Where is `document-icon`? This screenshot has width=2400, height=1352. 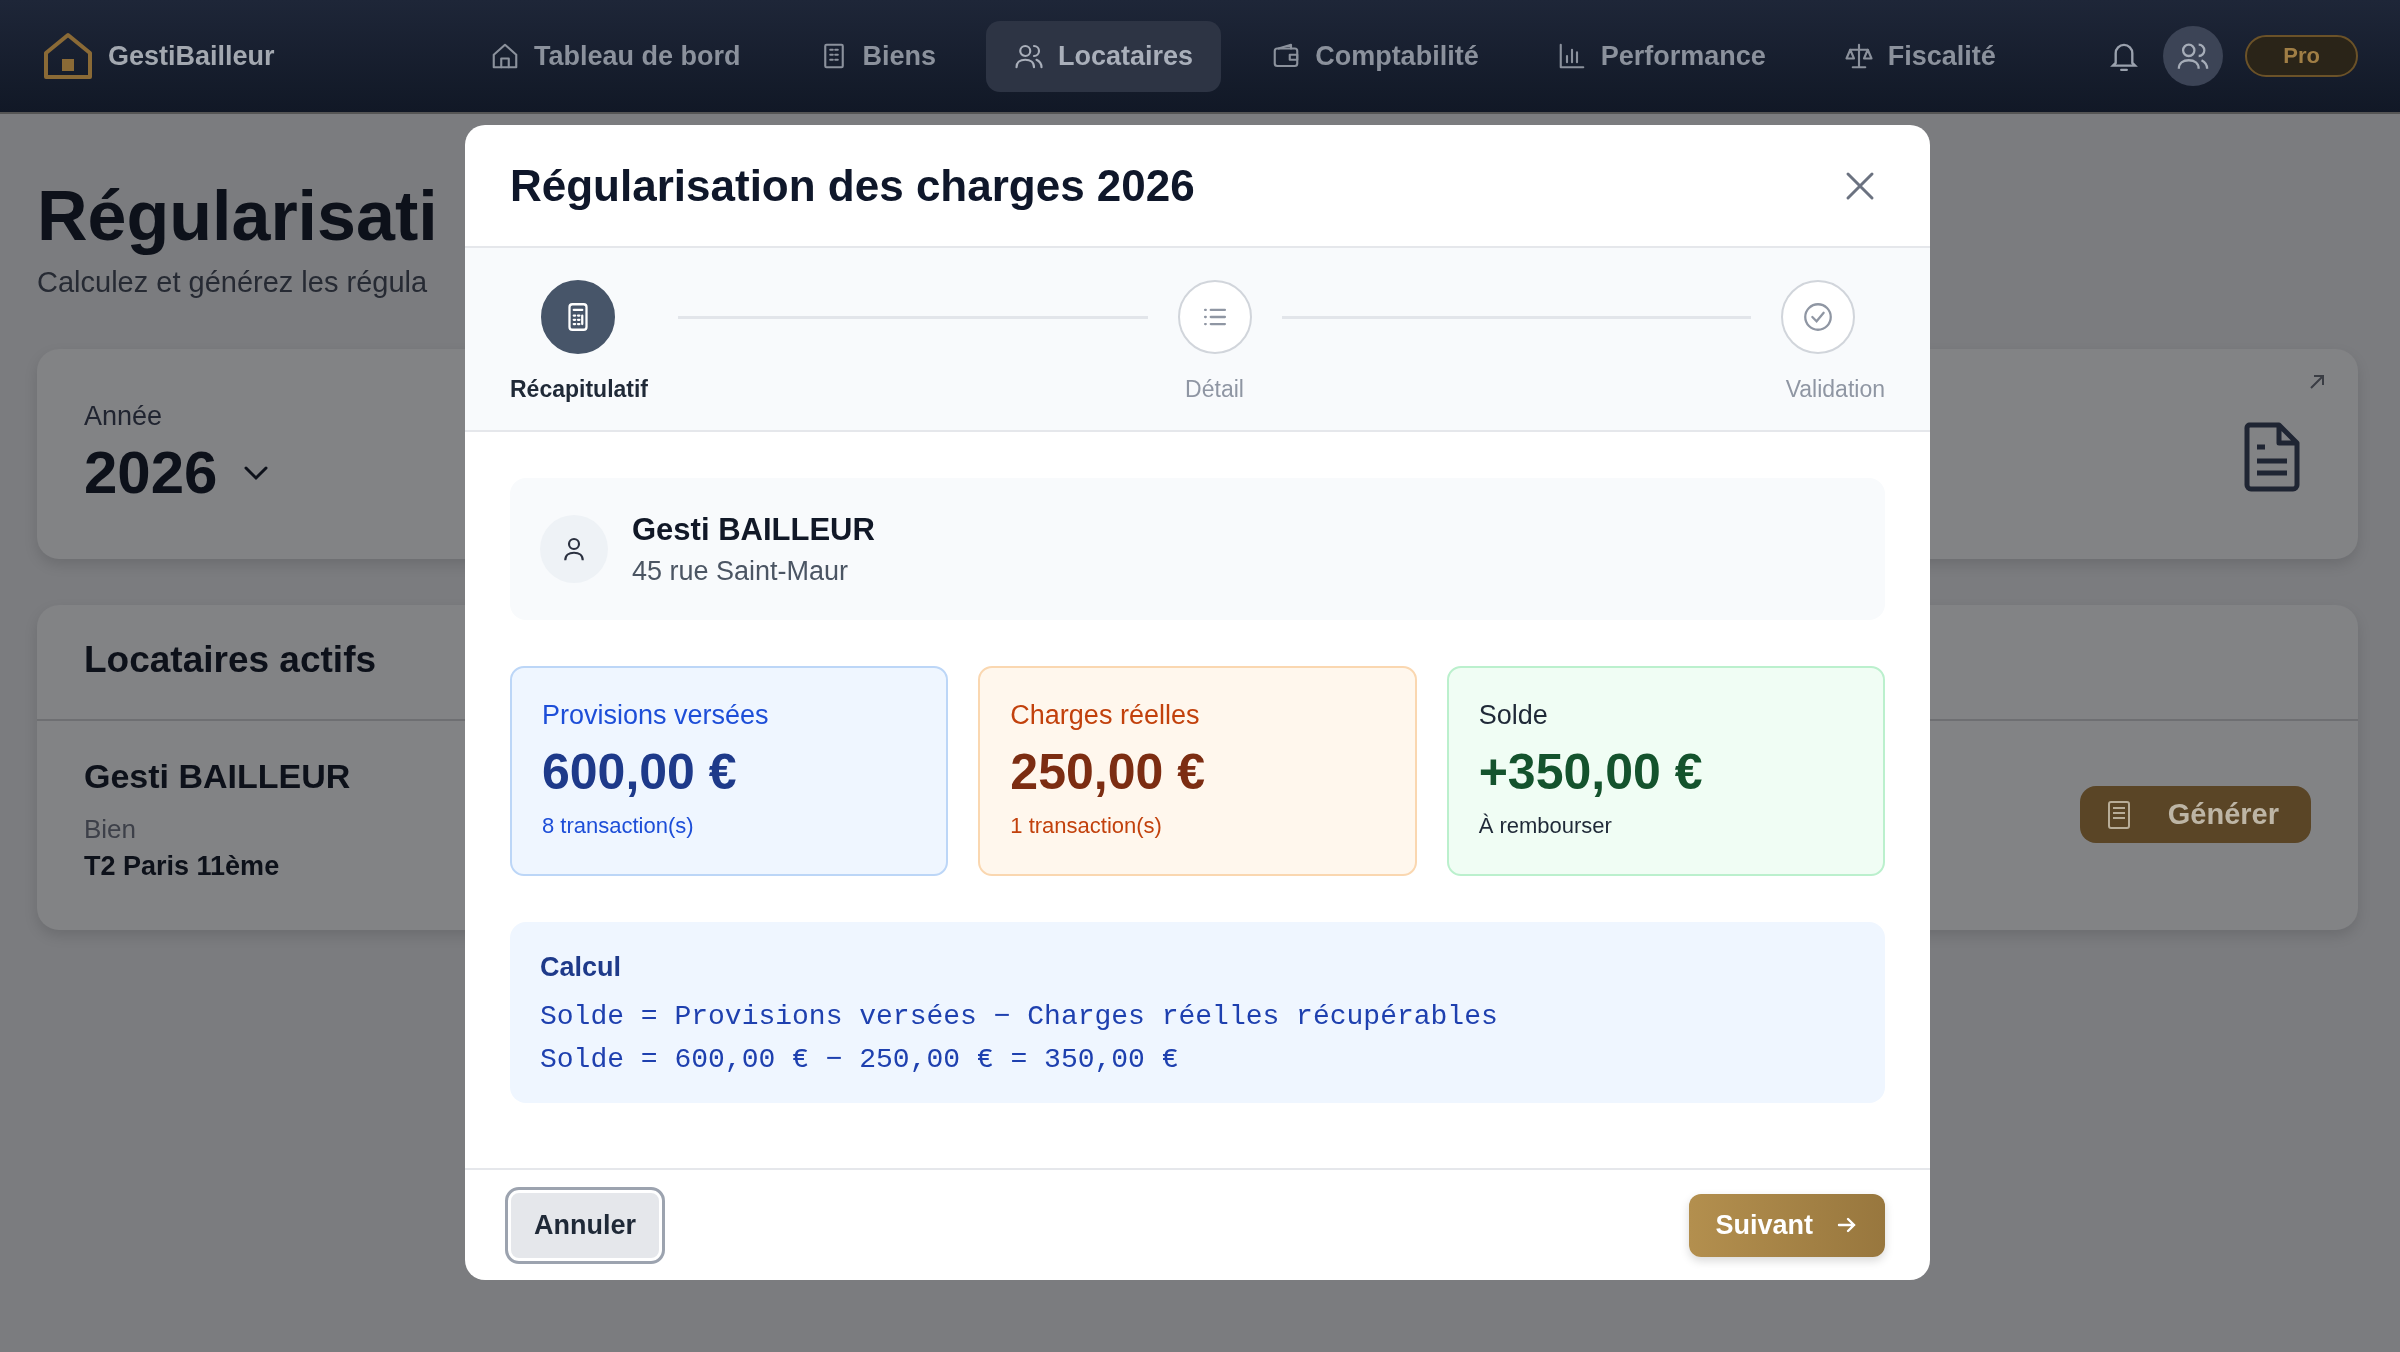 document-icon is located at coordinates (2272, 457).